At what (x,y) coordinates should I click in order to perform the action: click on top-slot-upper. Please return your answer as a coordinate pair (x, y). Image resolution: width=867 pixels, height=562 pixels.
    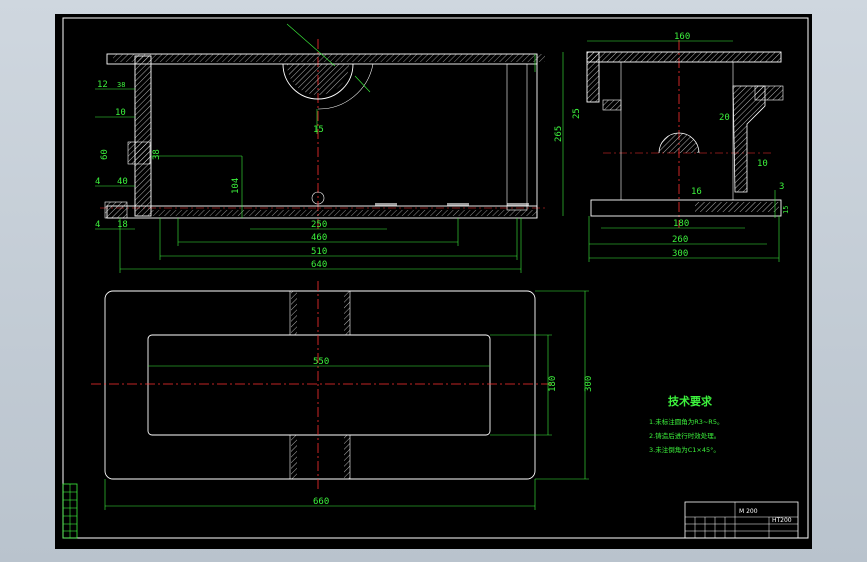
    Looking at the image, I should click on (320, 313).